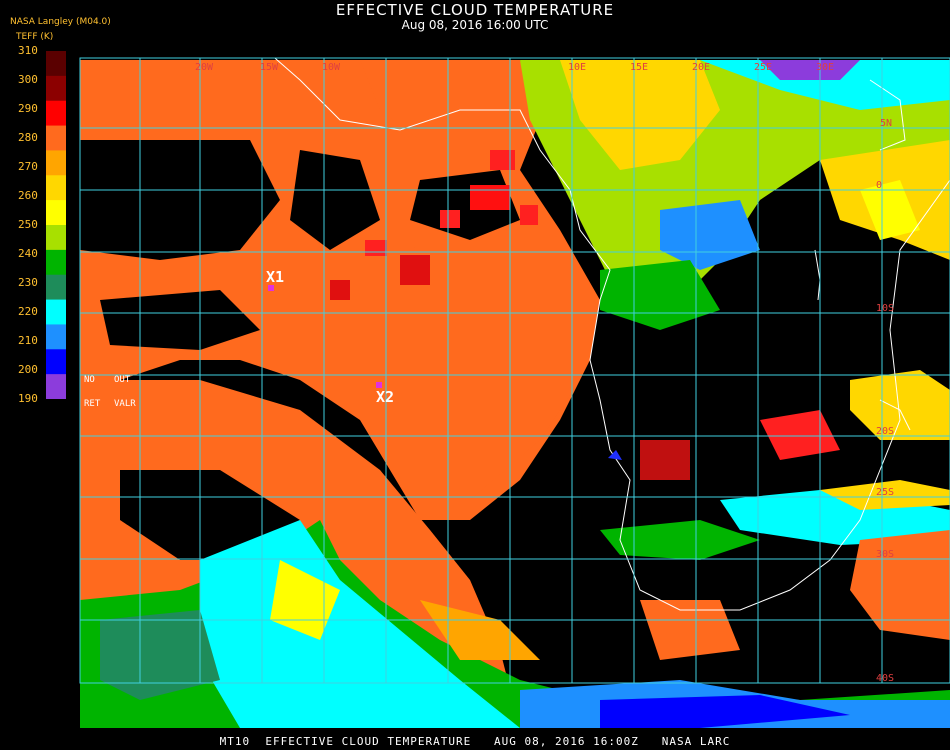 Image resolution: width=950 pixels, height=750 pixels. I want to click on colorbar-tick-label: 260, so click(28, 195).